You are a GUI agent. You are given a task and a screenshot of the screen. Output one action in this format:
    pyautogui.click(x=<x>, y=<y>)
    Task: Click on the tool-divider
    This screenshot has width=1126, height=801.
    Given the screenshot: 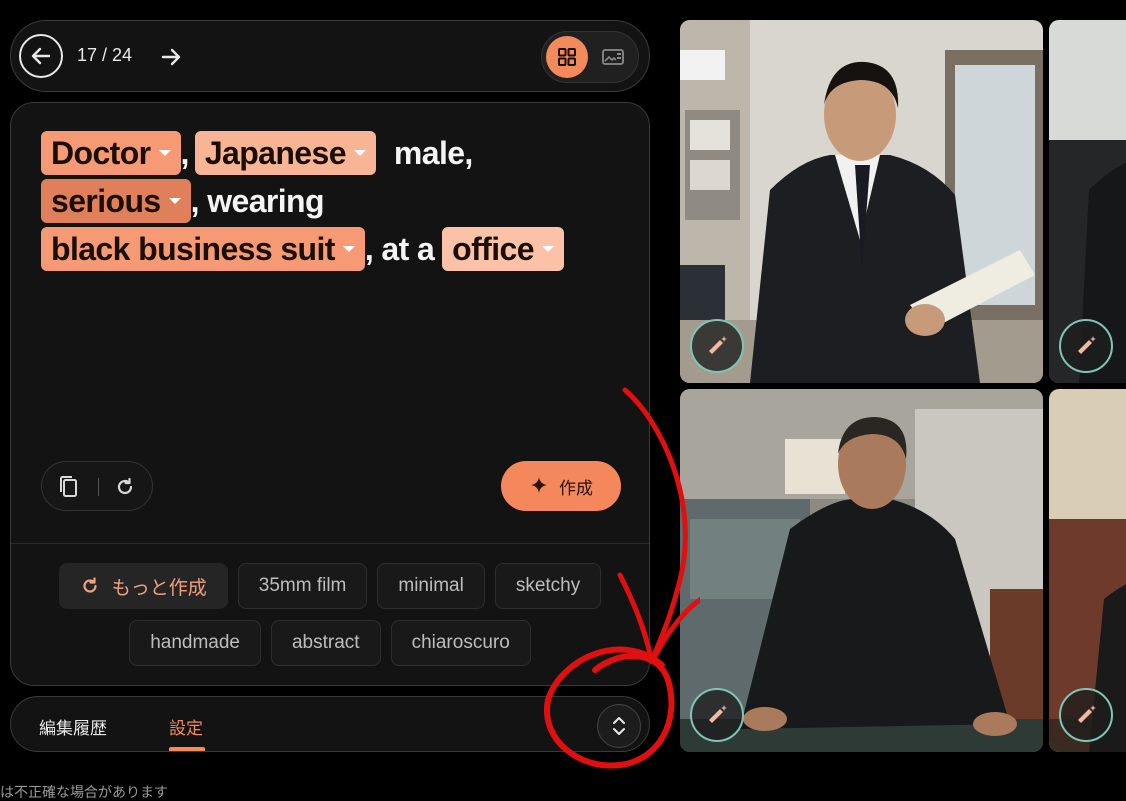 What is the action you would take?
    pyautogui.click(x=98, y=487)
    